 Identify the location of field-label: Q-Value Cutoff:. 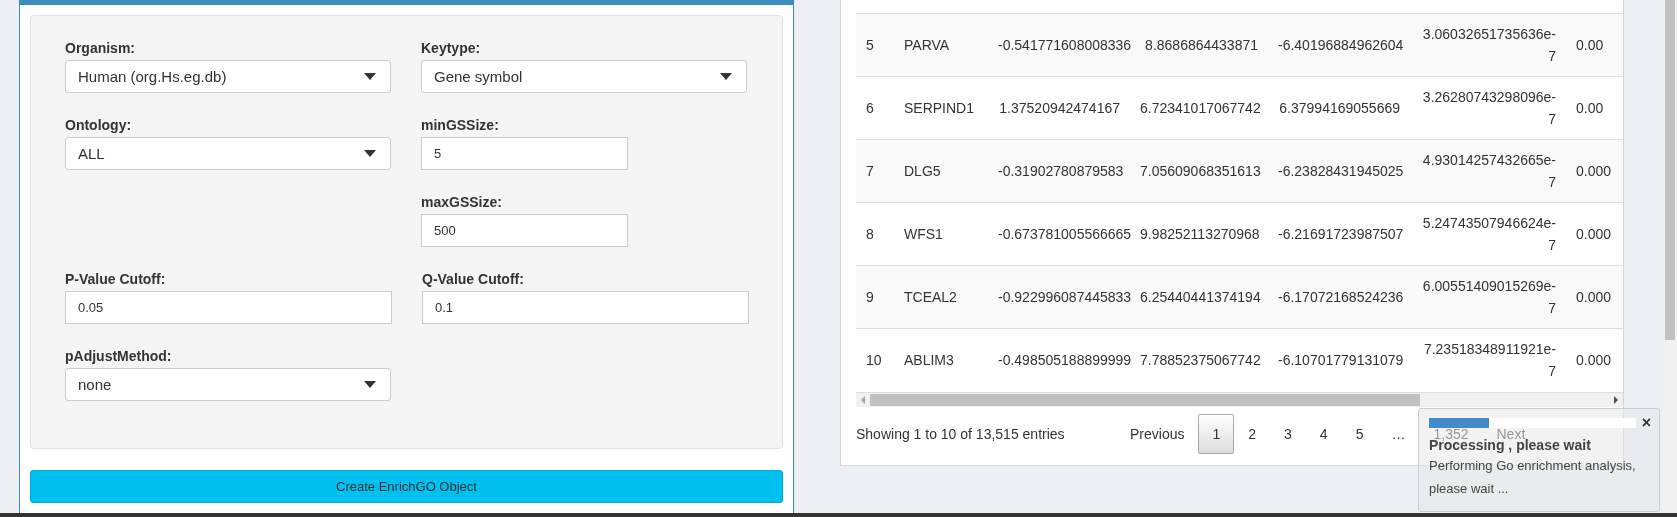
(473, 279).